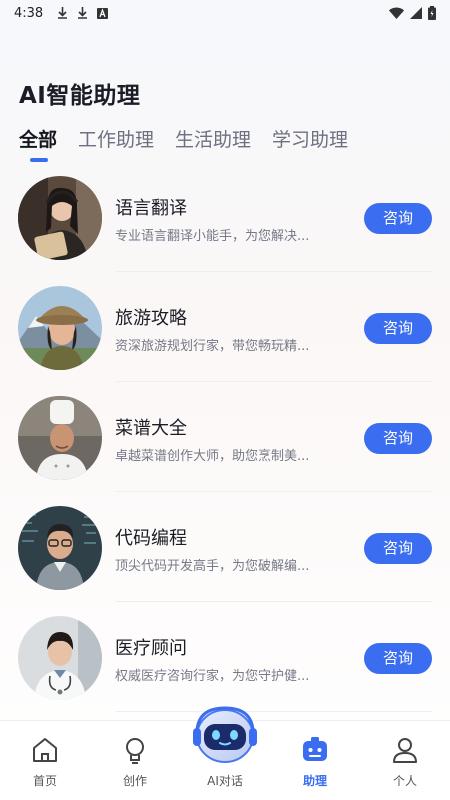 The height and width of the screenshot is (800, 450). I want to click on nav-label: 创作, so click(134, 781).